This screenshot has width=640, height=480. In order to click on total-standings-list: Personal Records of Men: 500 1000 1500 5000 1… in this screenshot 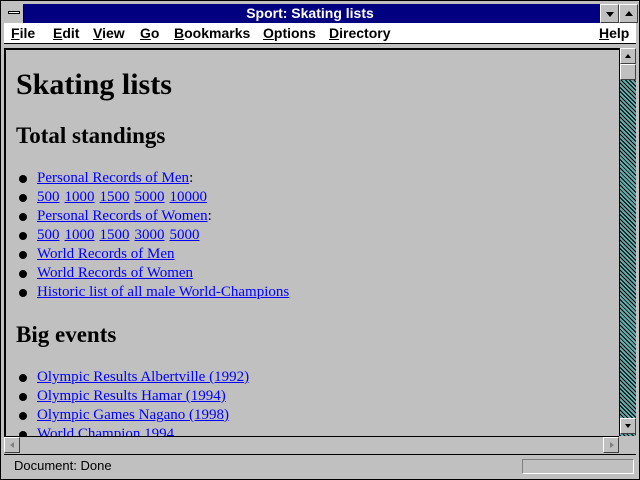, I will do `click(154, 235)`.